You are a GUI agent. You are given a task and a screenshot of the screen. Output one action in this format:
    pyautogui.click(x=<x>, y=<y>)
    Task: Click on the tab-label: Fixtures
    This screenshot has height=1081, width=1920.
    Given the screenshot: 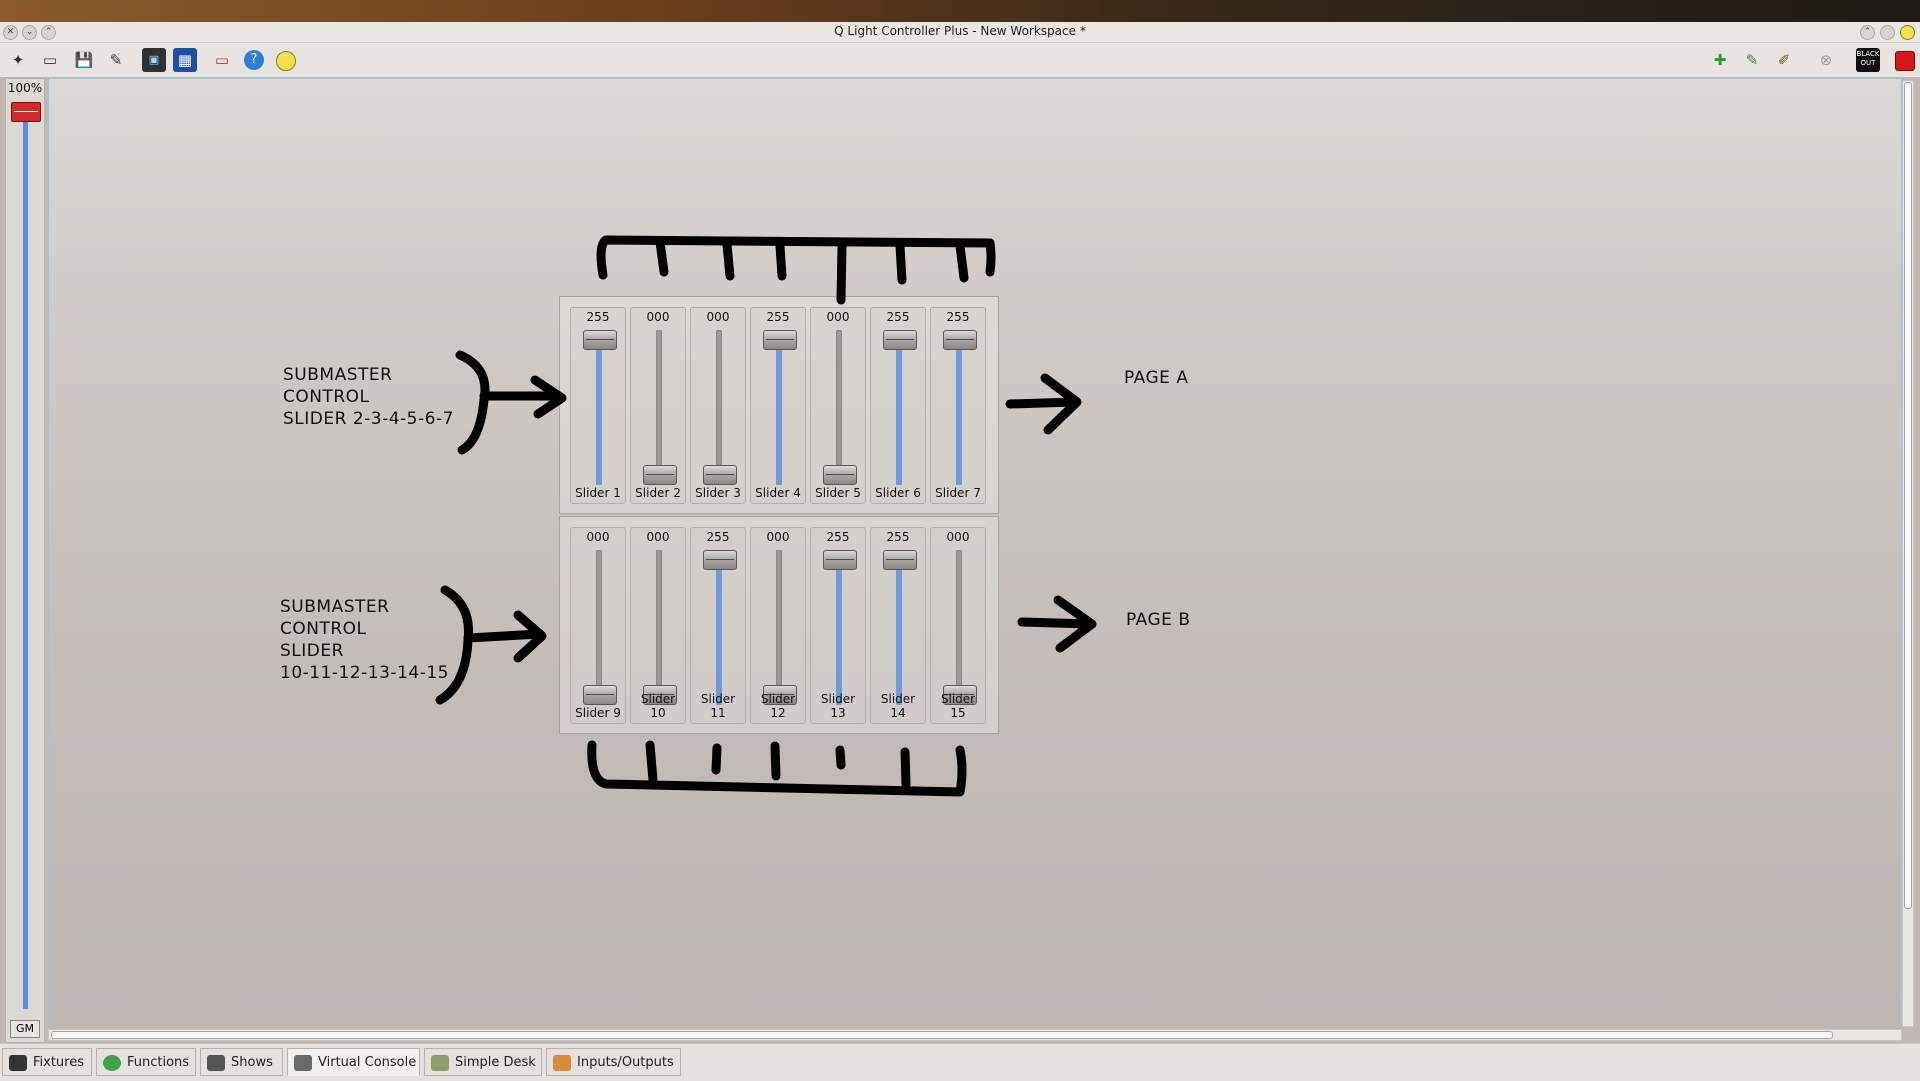 What is the action you would take?
    pyautogui.click(x=59, y=1062)
    